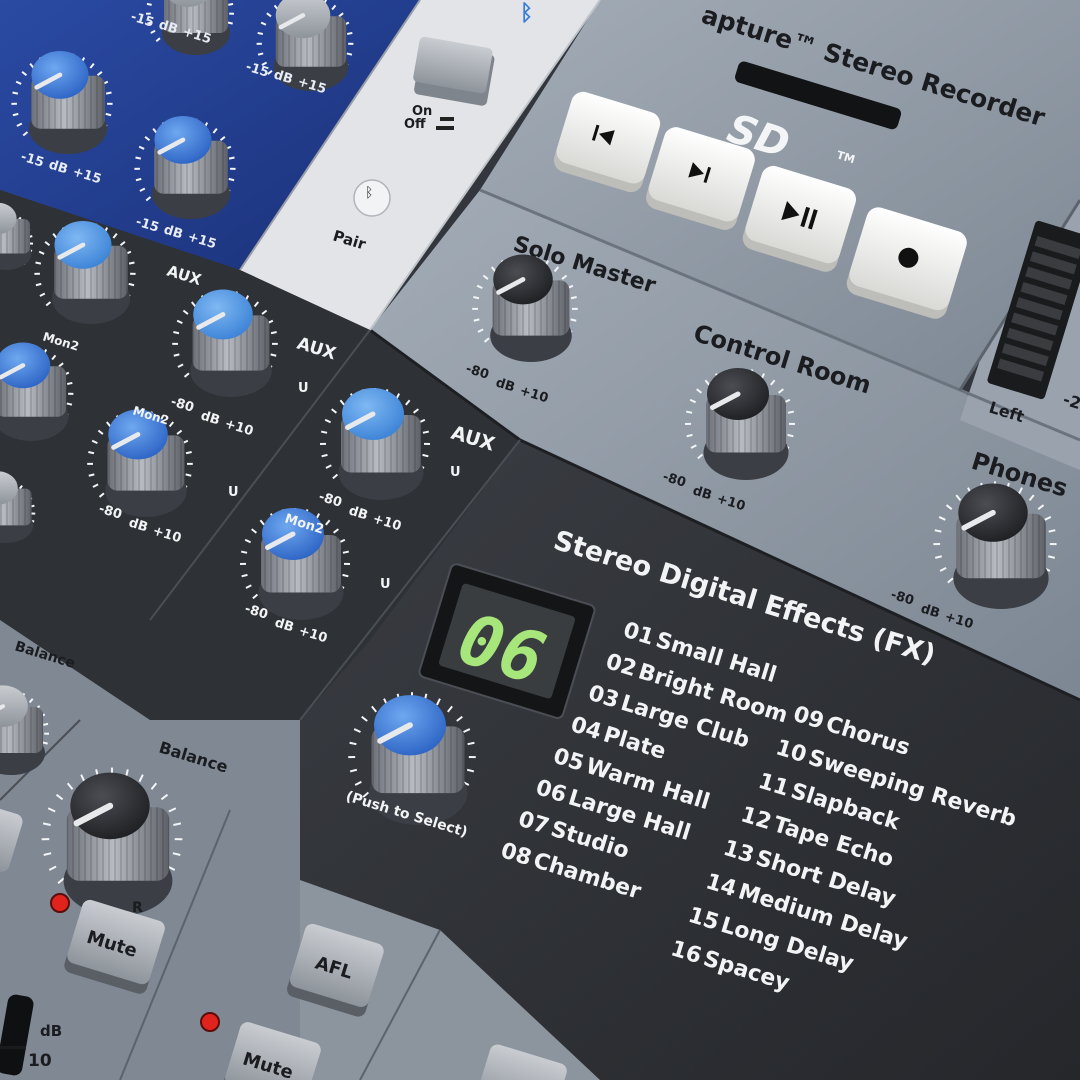 The image size is (1080, 1080). Describe the element at coordinates (13, 1047) in the screenshot. I see `fader-tick` at that location.